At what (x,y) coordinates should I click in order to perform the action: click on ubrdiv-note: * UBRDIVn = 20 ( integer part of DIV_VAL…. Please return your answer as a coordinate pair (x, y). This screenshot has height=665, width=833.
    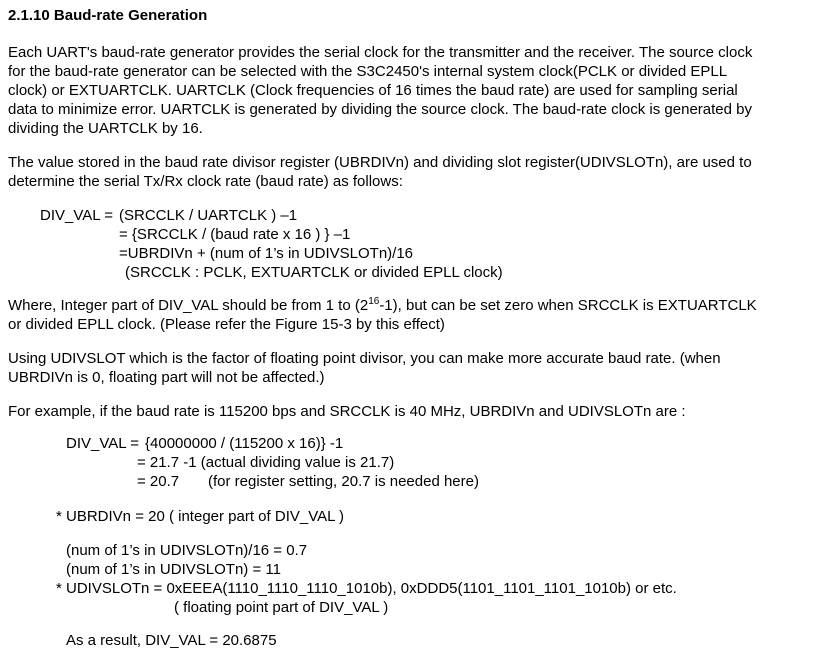
    Looking at the image, I should click on (419, 516).